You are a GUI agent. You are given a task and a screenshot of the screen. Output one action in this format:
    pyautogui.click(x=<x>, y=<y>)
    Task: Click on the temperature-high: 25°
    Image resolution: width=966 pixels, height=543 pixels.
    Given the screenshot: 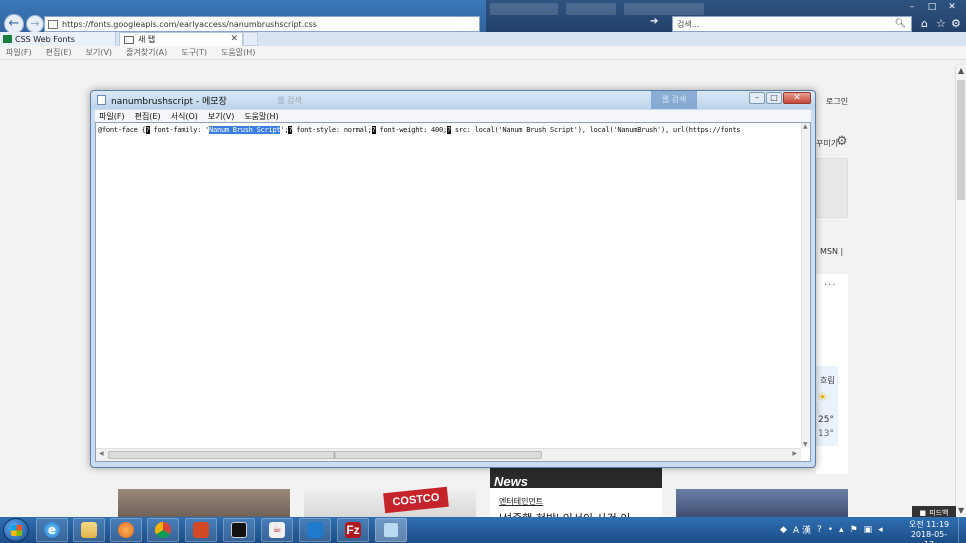 What is the action you would take?
    pyautogui.click(x=826, y=420)
    